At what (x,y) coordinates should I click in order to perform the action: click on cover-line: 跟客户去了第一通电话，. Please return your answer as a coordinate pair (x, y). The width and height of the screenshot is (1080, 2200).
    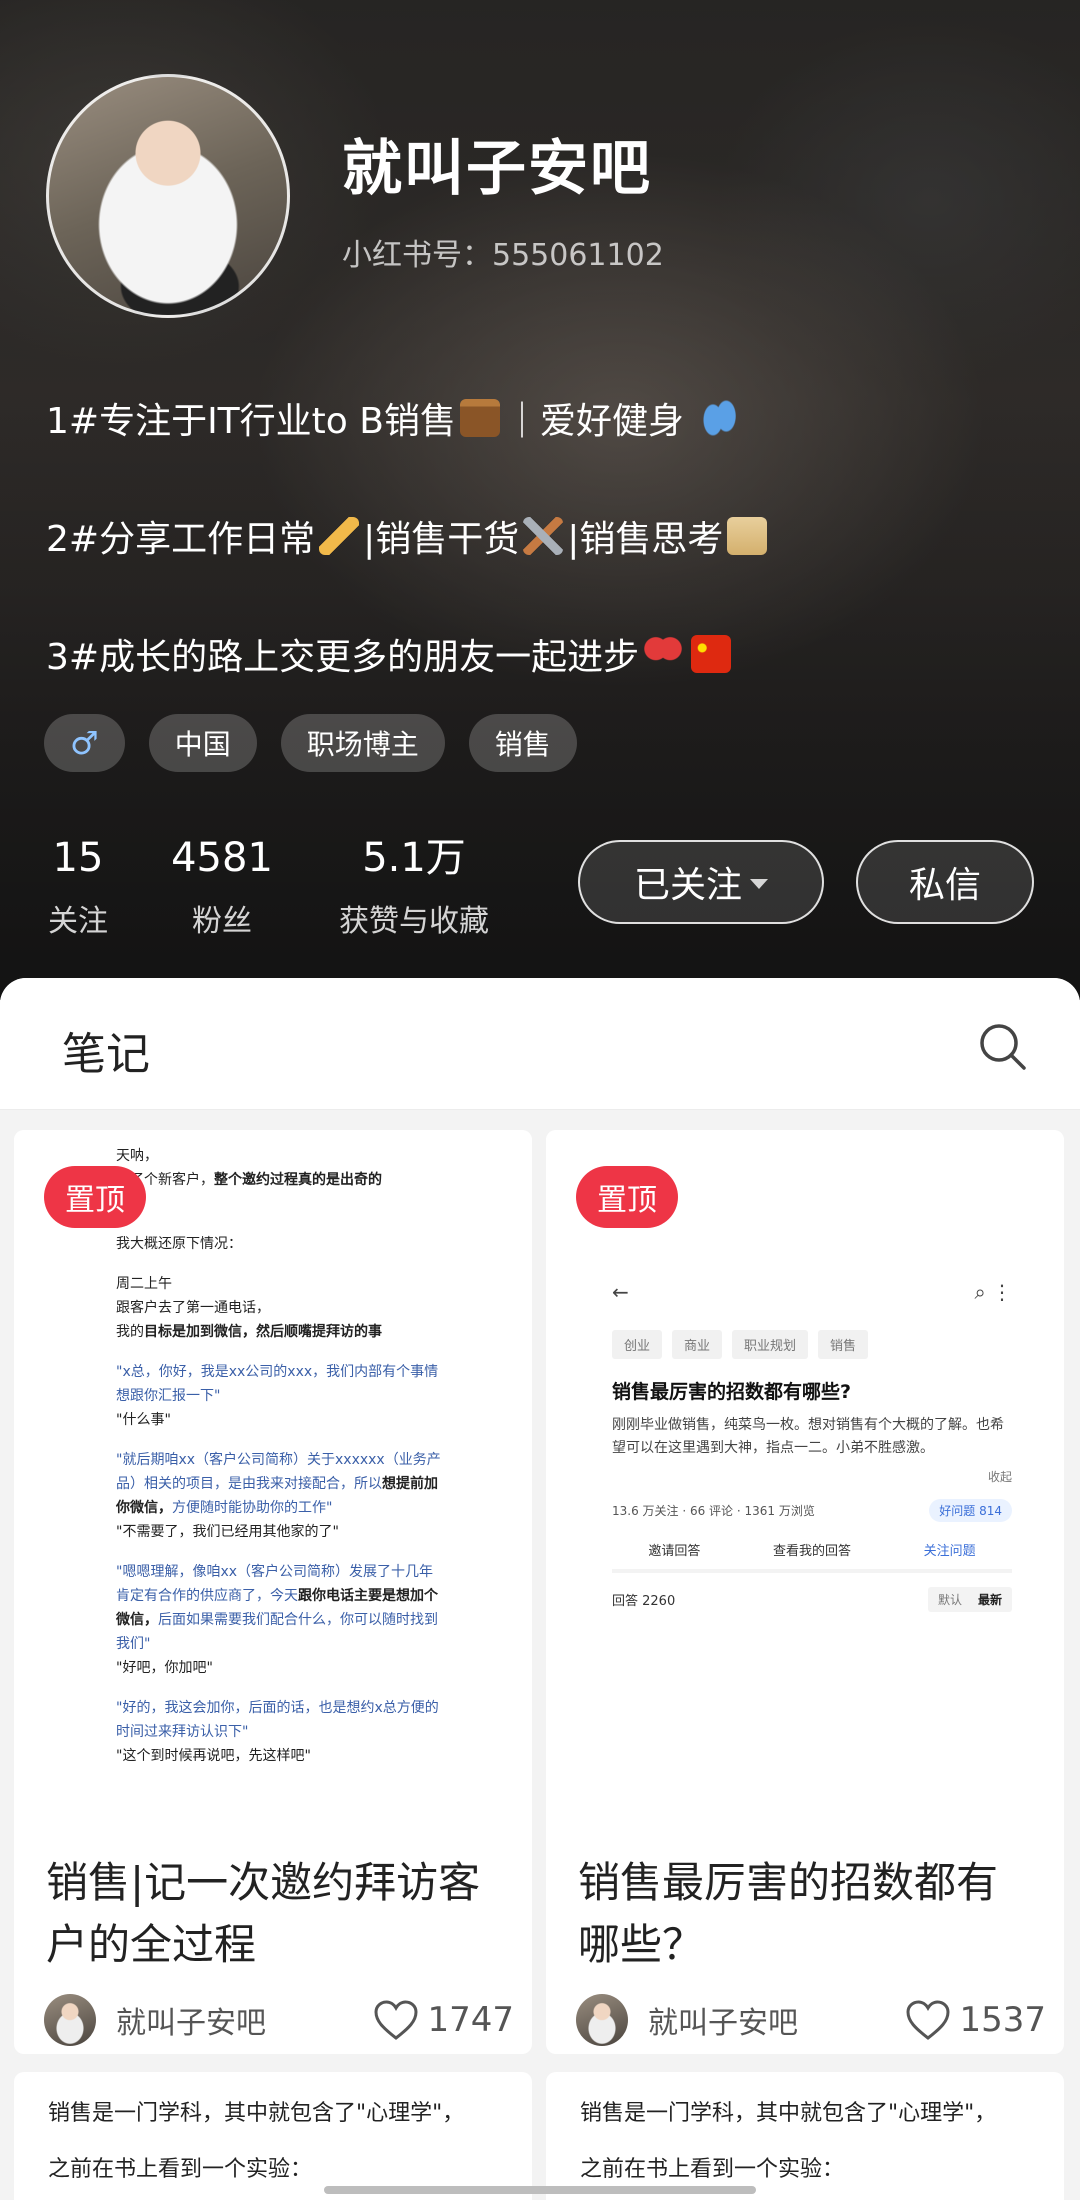
    Looking at the image, I should click on (193, 1308).